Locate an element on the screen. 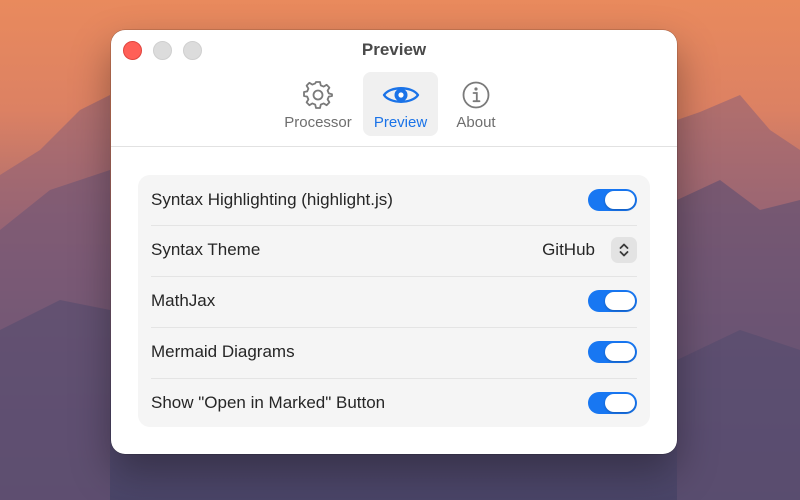 The width and height of the screenshot is (800, 500). window-title: Preview is located at coordinates (394, 49).